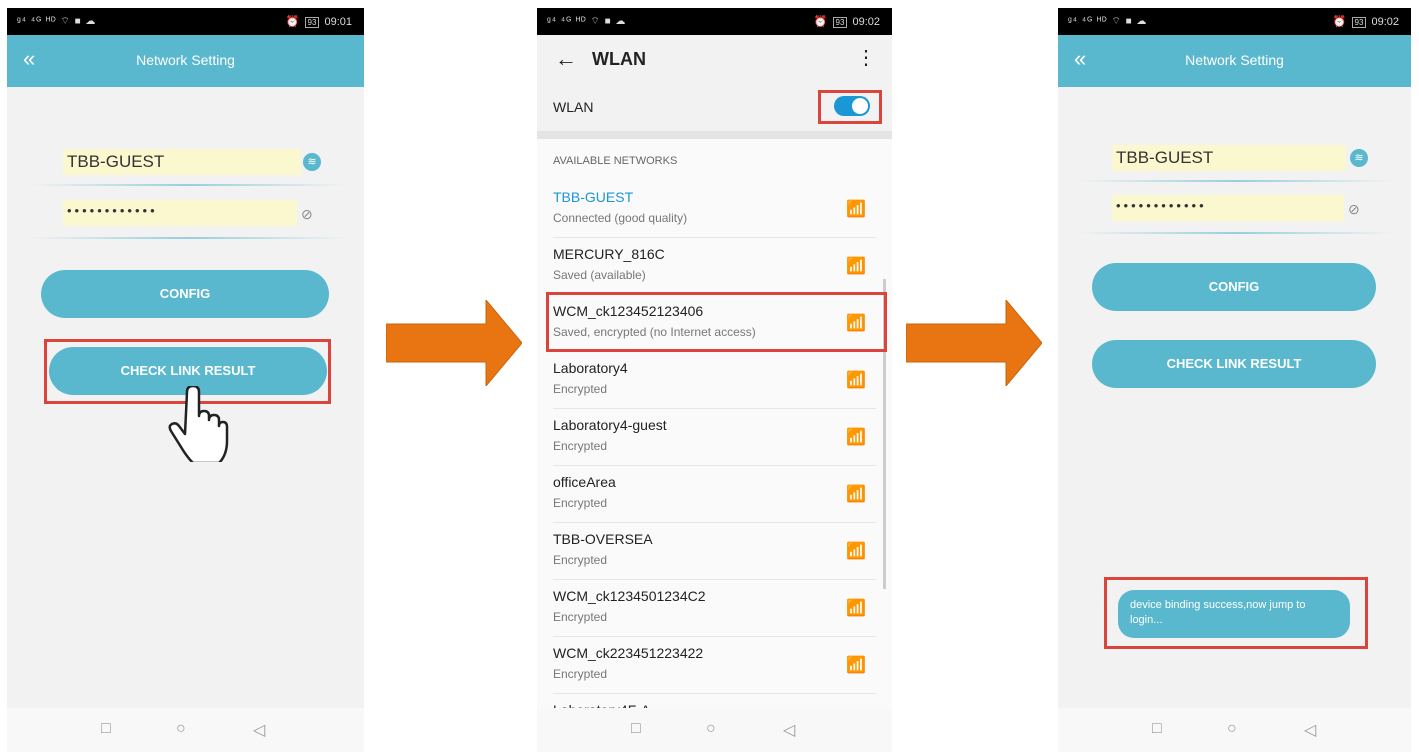  What do you see at coordinates (185, 21) in the screenshot?
I see `status-bar: ᵍ⁴ ⁴ᴳ ᴴᴰ ⌔ ■ ☁ ⏰ 93 09:01` at bounding box center [185, 21].